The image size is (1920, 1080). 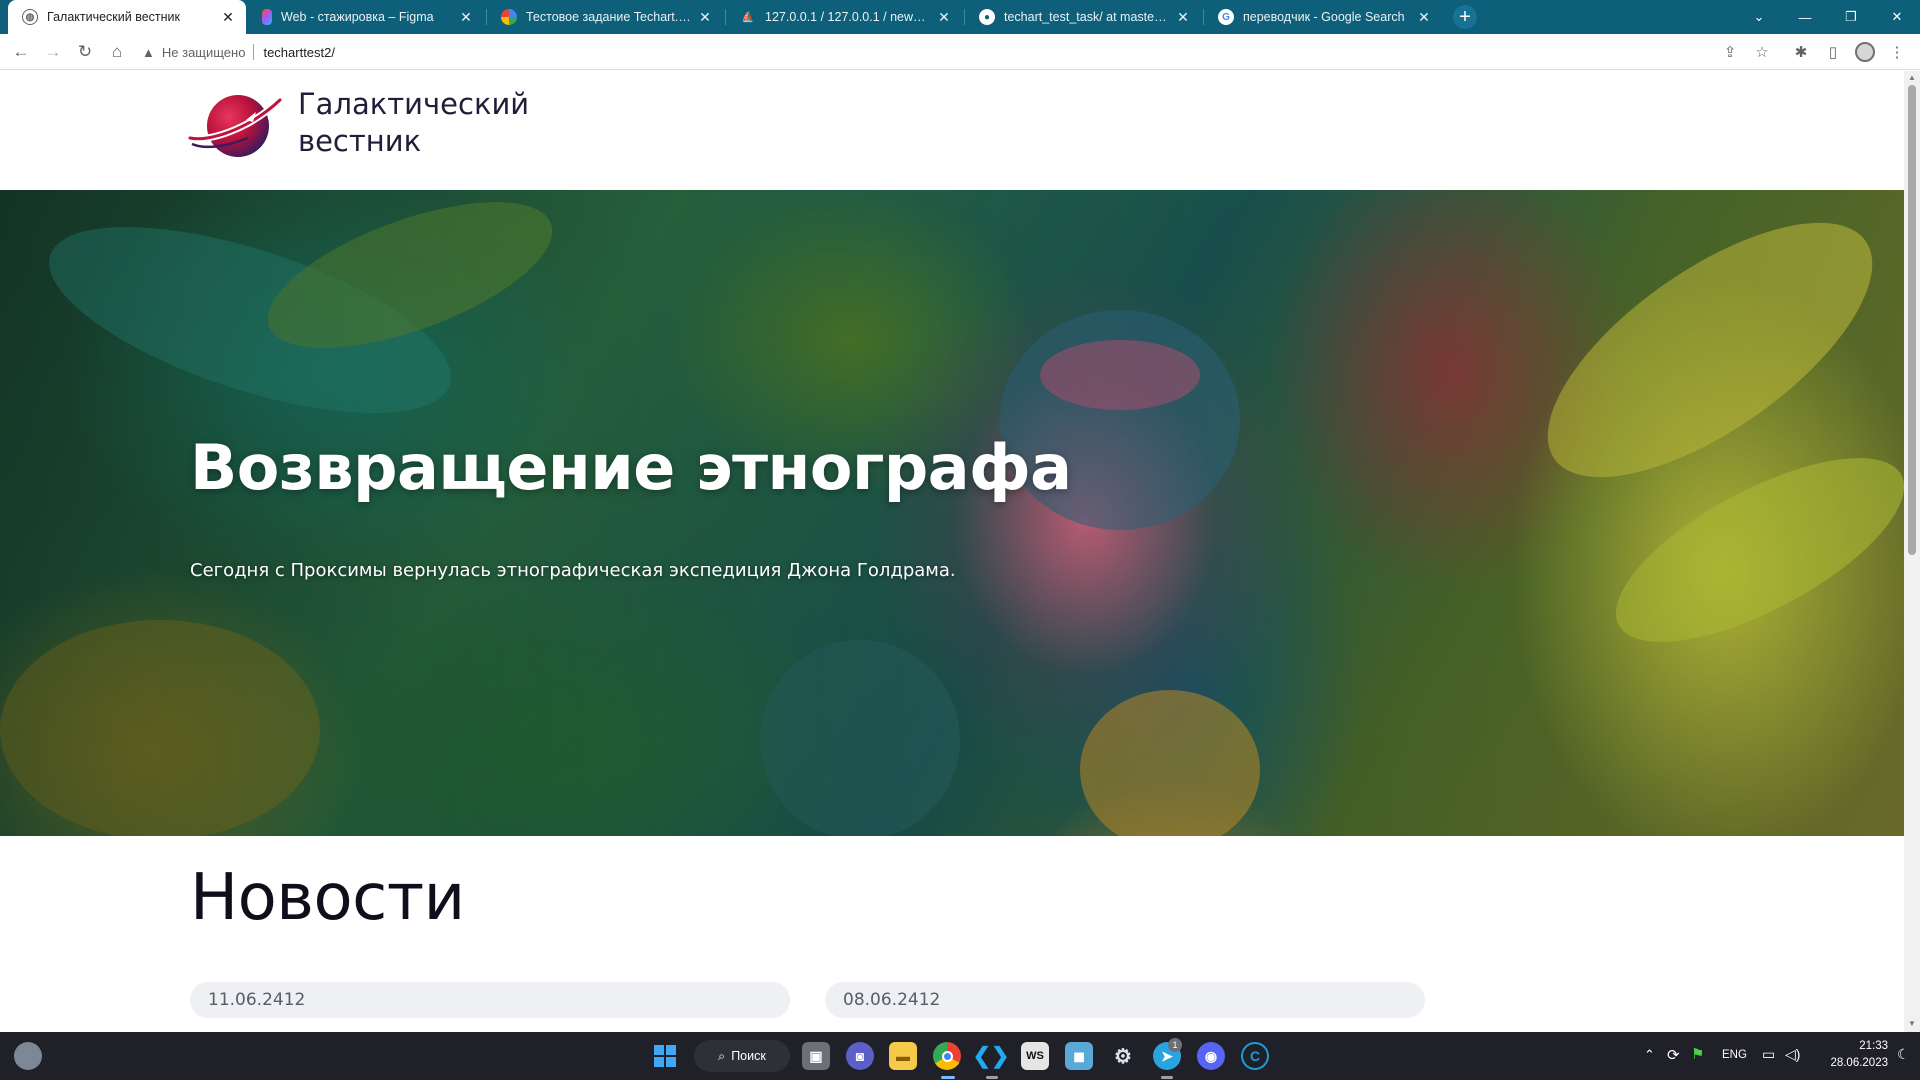 I want to click on tab-galactic-herald: ◍ Галактический вестник ✕, so click(x=127, y=17).